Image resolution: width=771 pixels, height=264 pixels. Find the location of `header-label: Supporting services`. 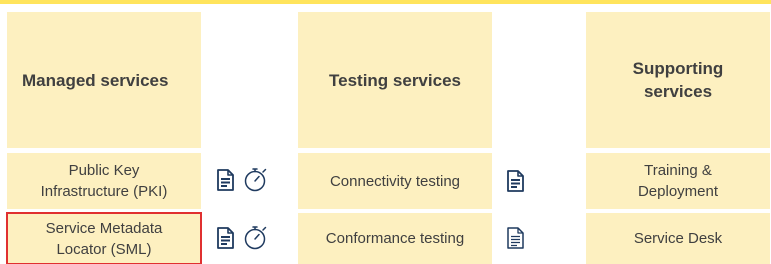

header-label: Supporting services is located at coordinates (678, 80).